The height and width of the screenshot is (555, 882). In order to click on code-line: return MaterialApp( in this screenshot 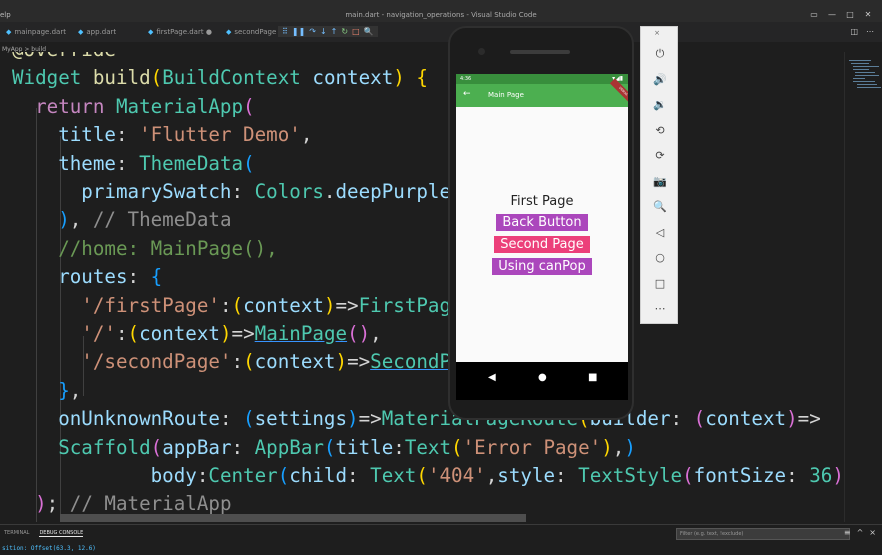, I will do `click(133, 107)`.